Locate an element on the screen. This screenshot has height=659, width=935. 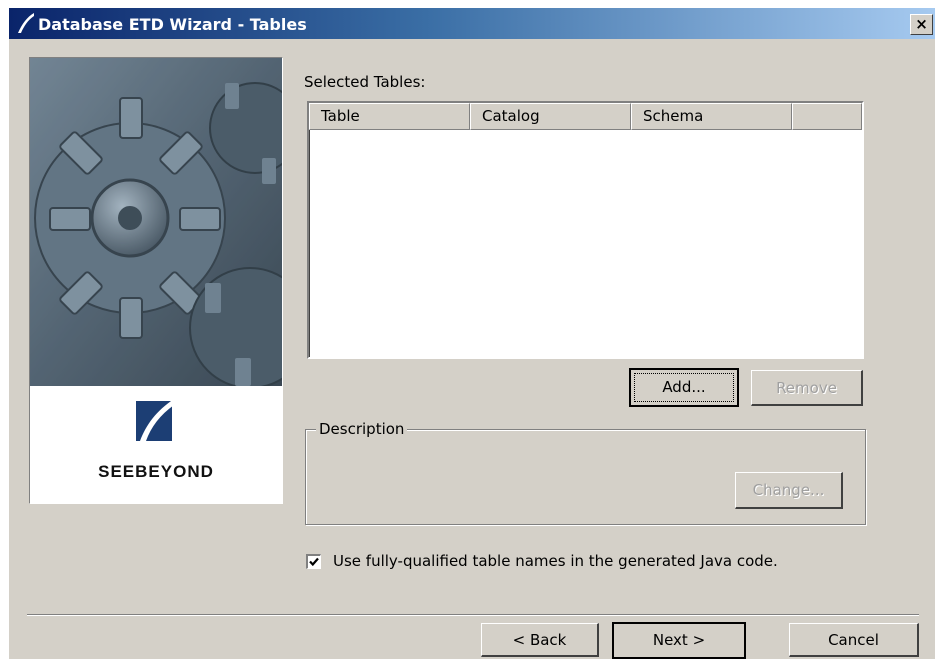
close-button: × is located at coordinates (921, 24).